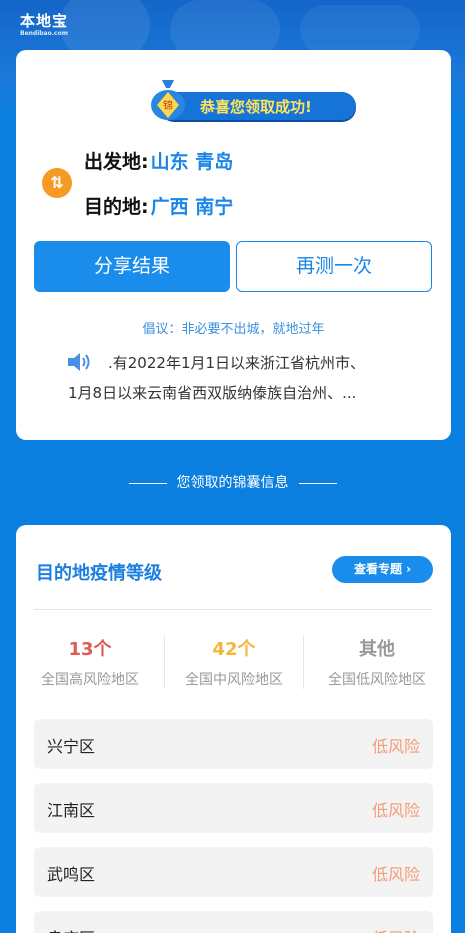 This screenshot has width=465, height=933. I want to click on area-row: 武鸣区 低风险, so click(233, 872).